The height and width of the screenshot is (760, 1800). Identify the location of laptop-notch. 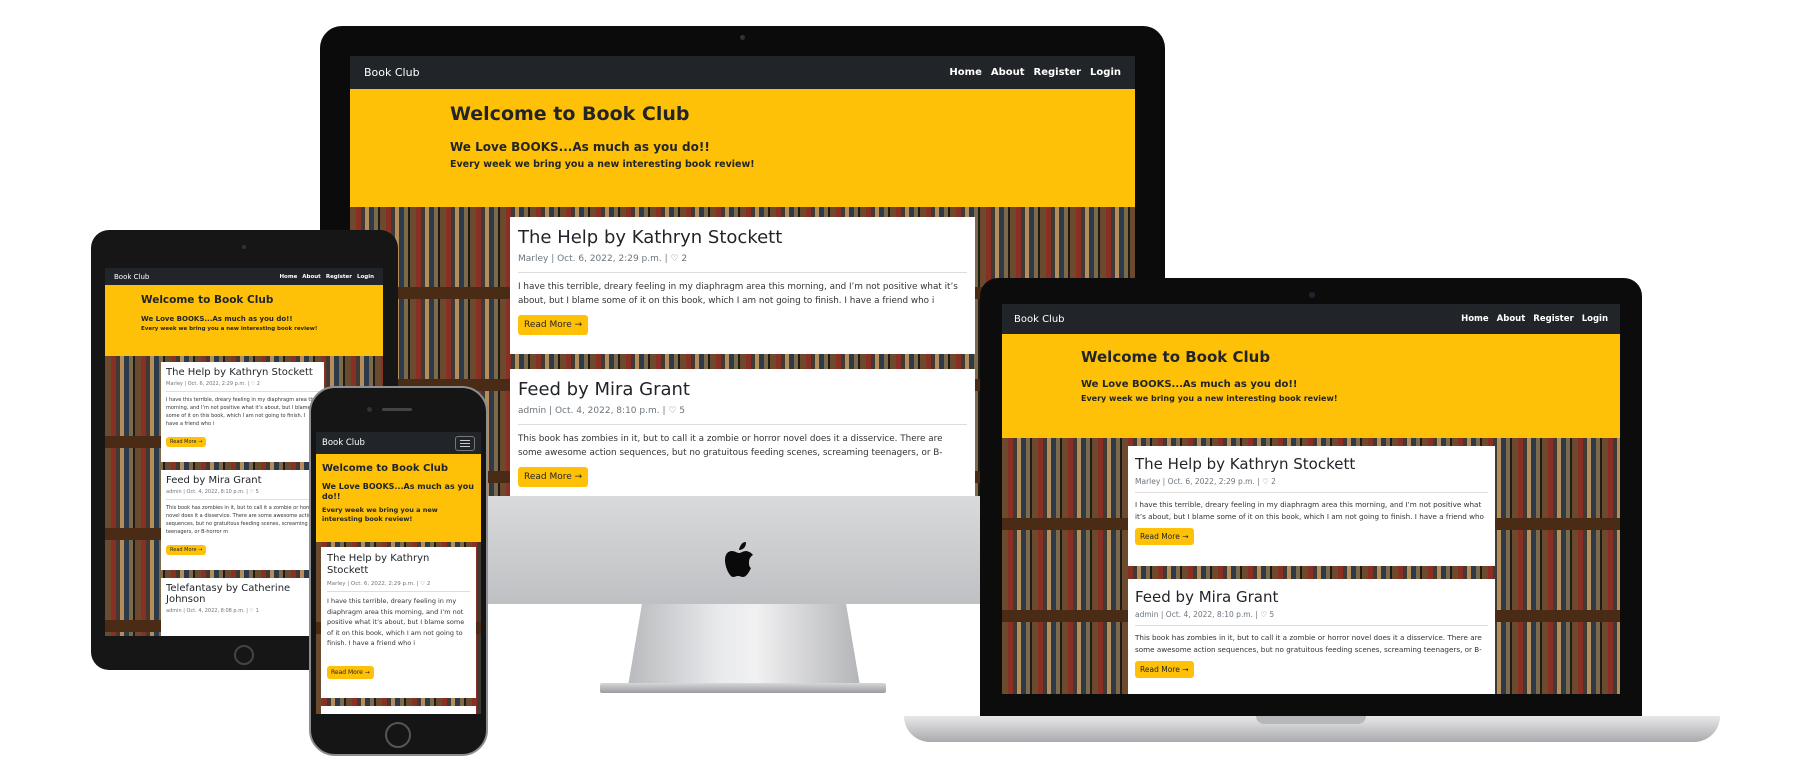
(1311, 720).